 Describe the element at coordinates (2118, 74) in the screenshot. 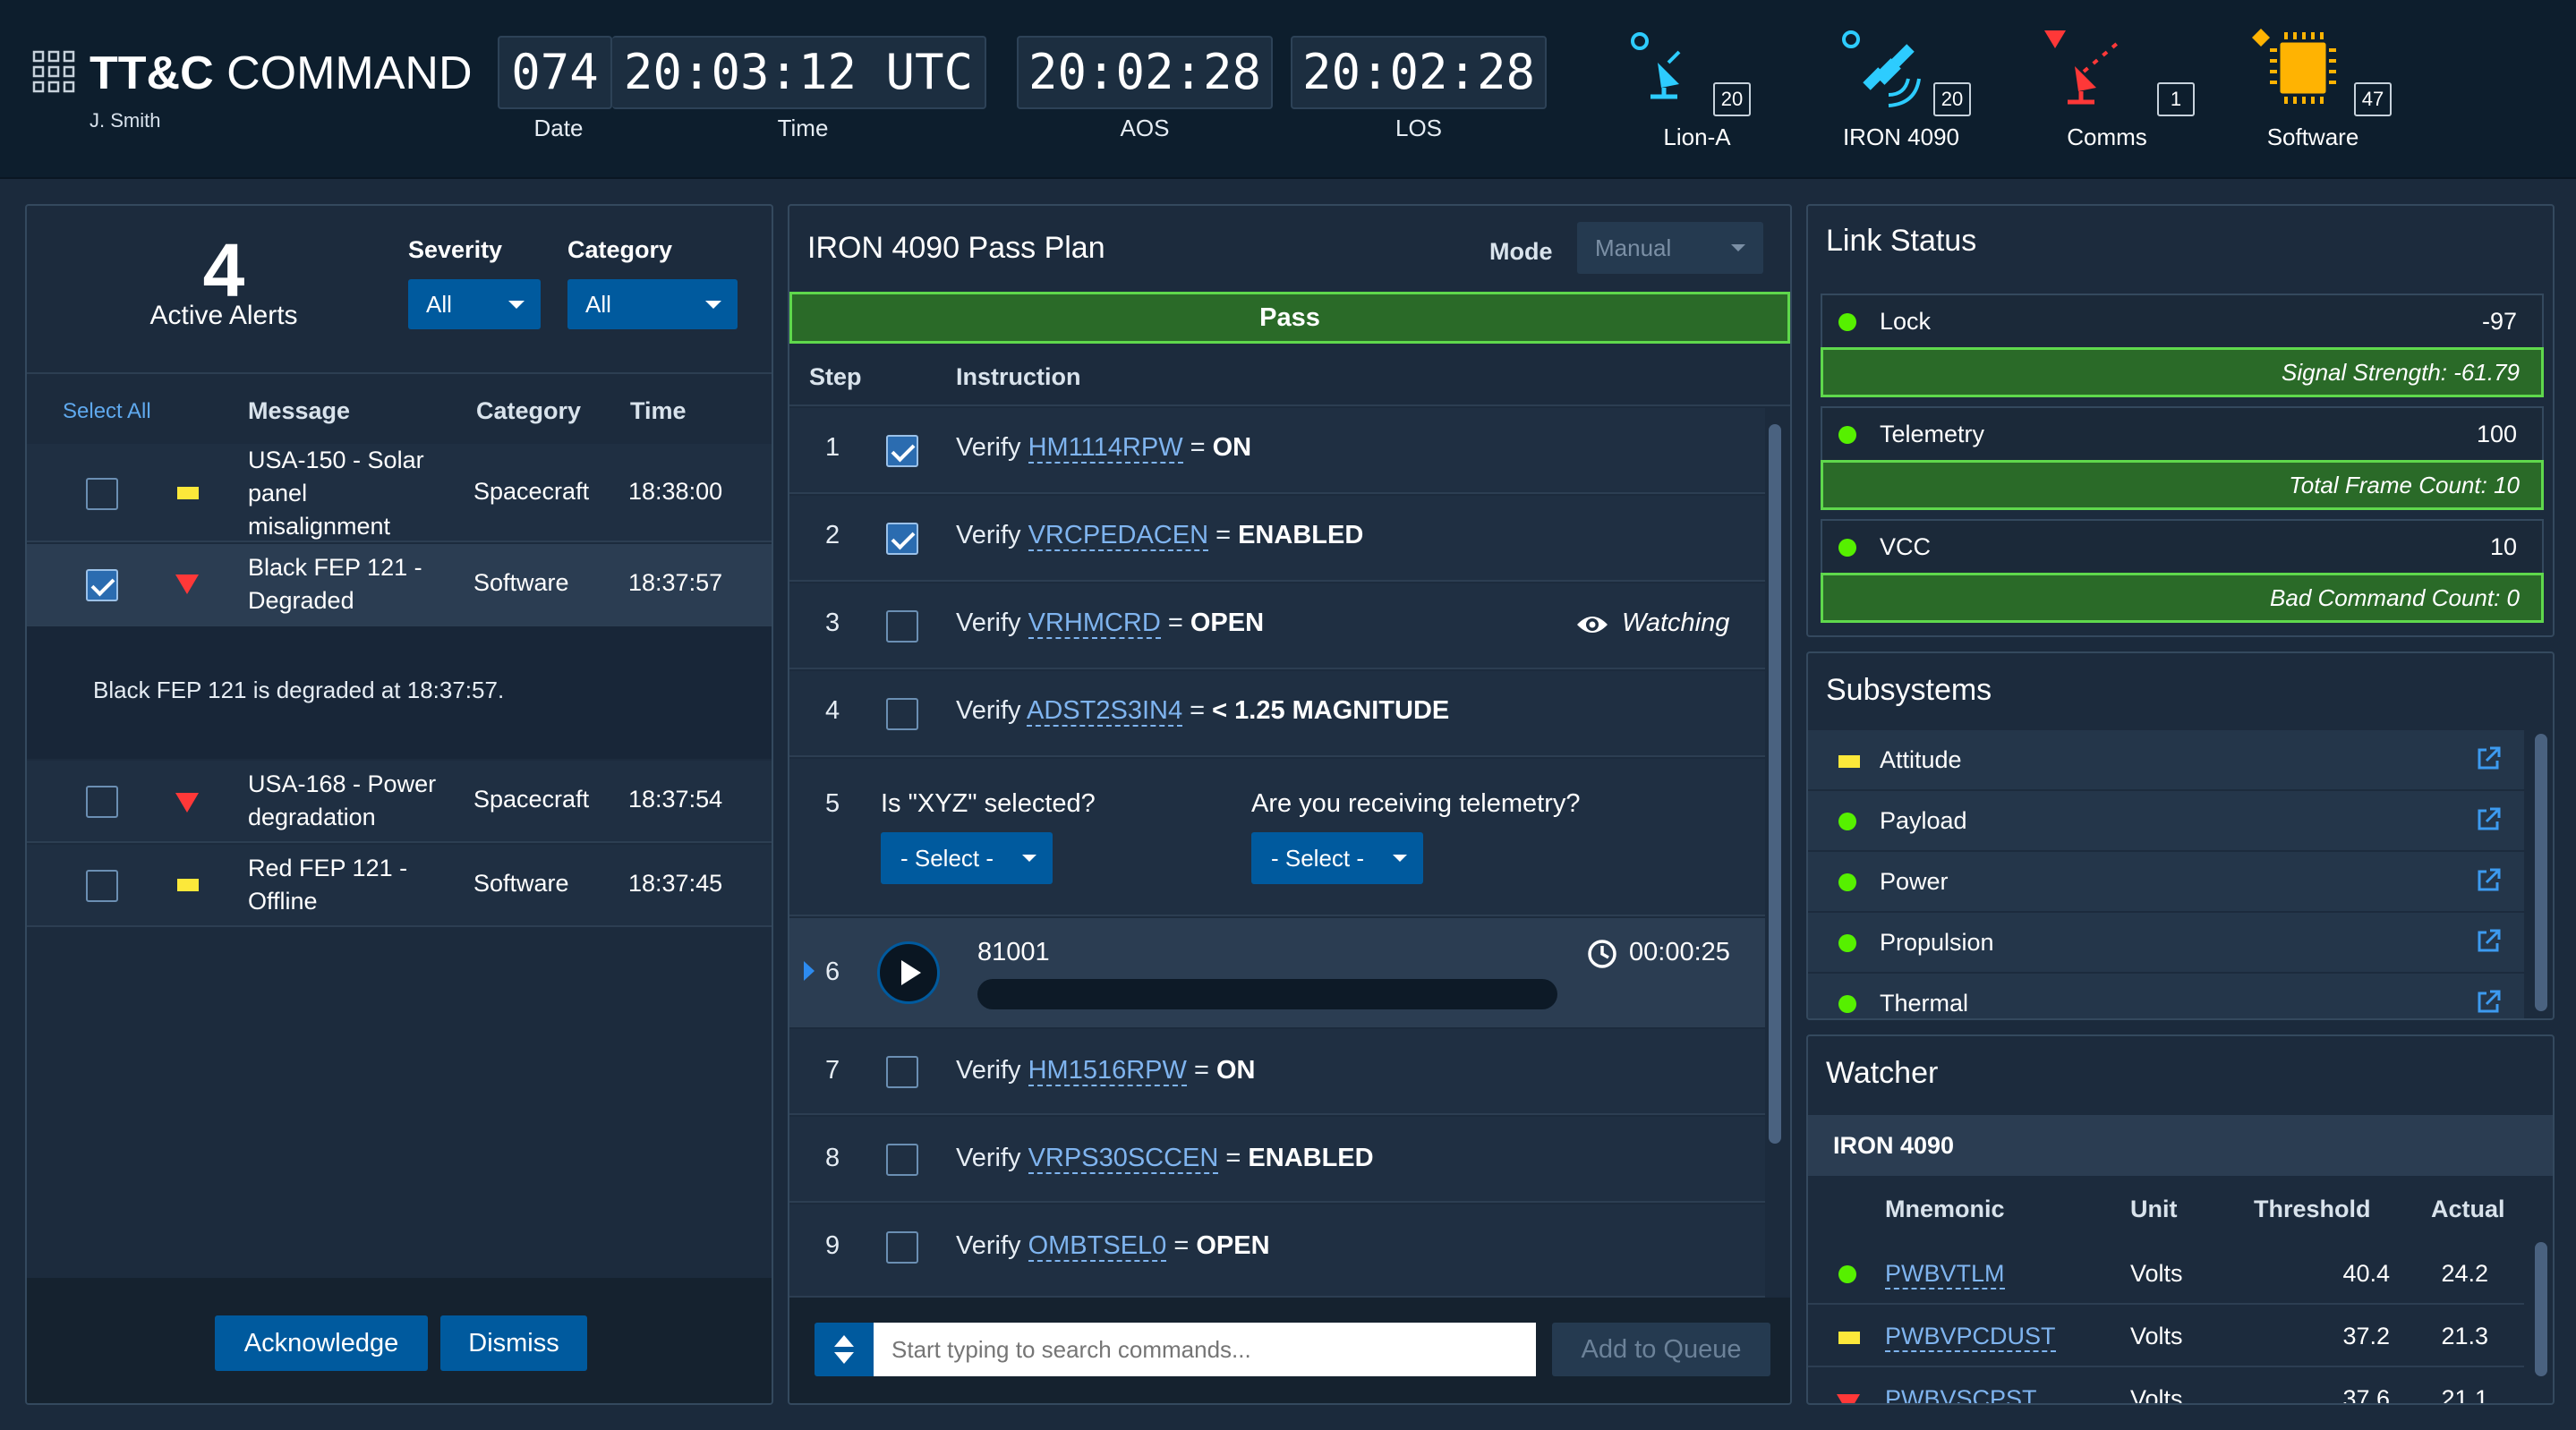

I see `status-comms: 1` at that location.